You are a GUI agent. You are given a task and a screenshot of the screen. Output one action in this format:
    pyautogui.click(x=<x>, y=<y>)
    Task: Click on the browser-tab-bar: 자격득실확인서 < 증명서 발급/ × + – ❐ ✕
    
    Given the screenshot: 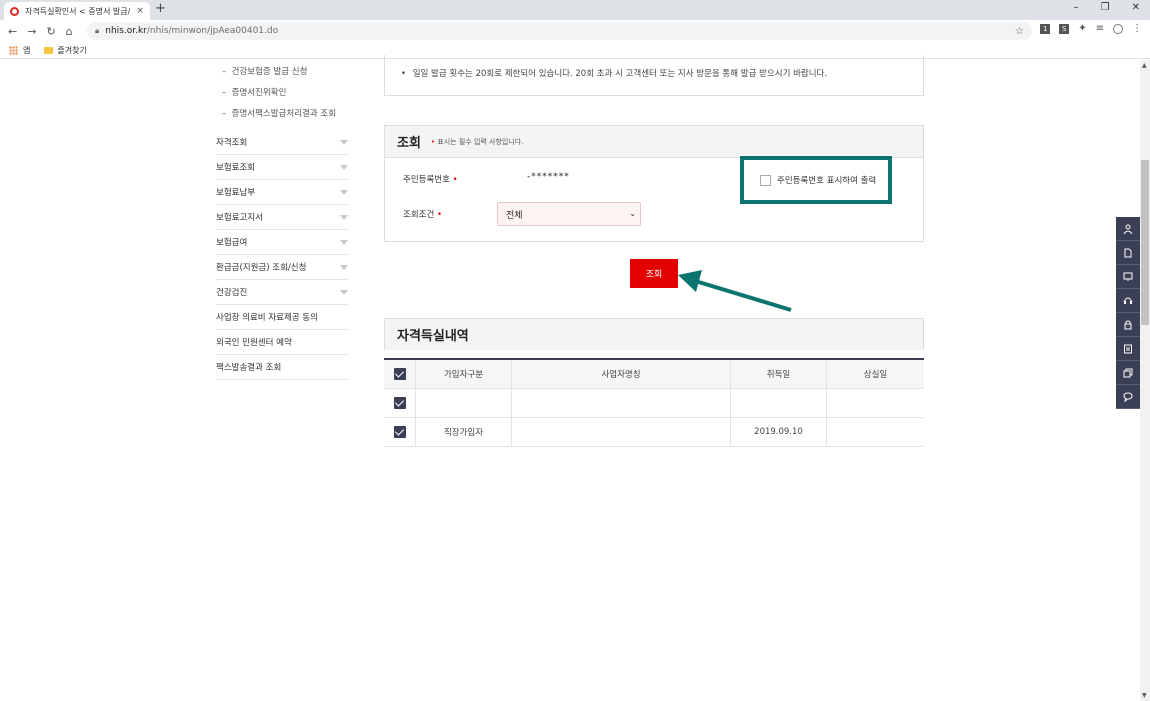 What is the action you would take?
    pyautogui.click(x=575, y=10)
    